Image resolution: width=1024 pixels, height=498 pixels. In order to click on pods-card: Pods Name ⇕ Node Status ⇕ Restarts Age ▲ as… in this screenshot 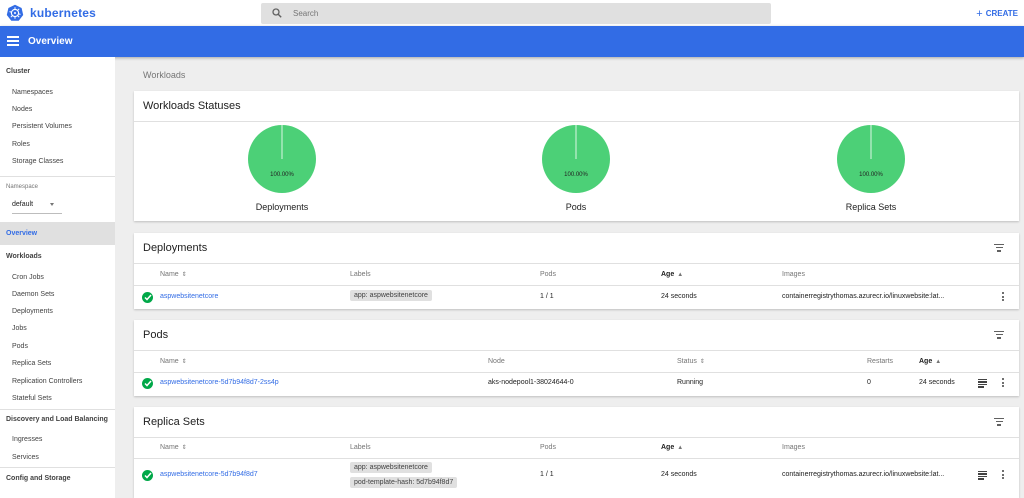, I will do `click(576, 358)`.